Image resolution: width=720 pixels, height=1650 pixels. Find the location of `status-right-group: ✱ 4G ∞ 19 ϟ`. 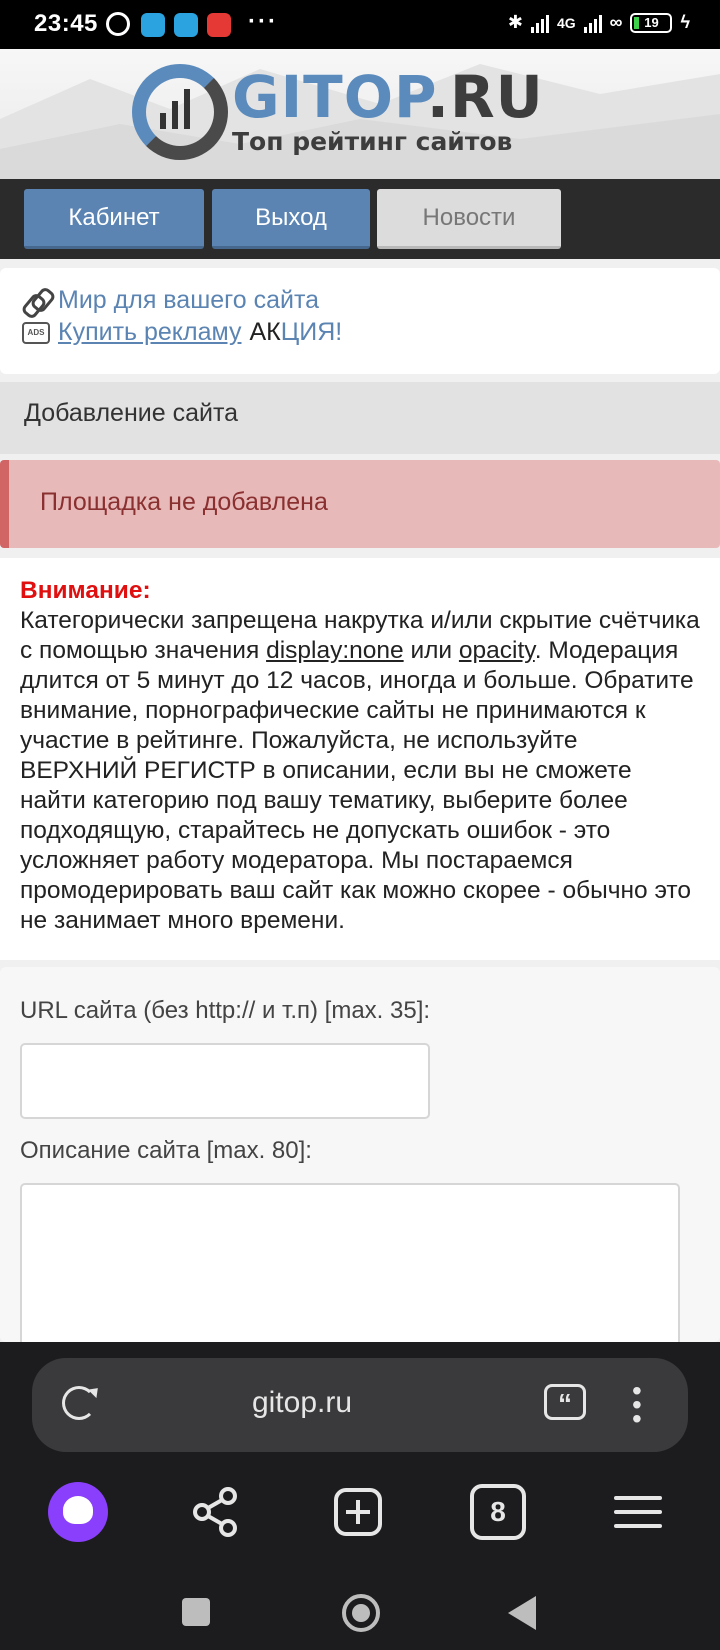

status-right-group: ✱ 4G ∞ 19 ϟ is located at coordinates (599, 22).